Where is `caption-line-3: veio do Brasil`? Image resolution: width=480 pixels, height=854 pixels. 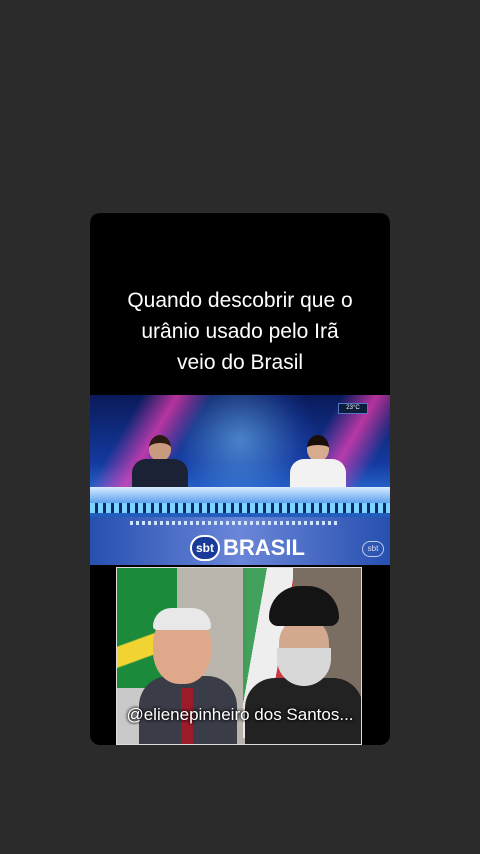 caption-line-3: veio do Brasil is located at coordinates (240, 362).